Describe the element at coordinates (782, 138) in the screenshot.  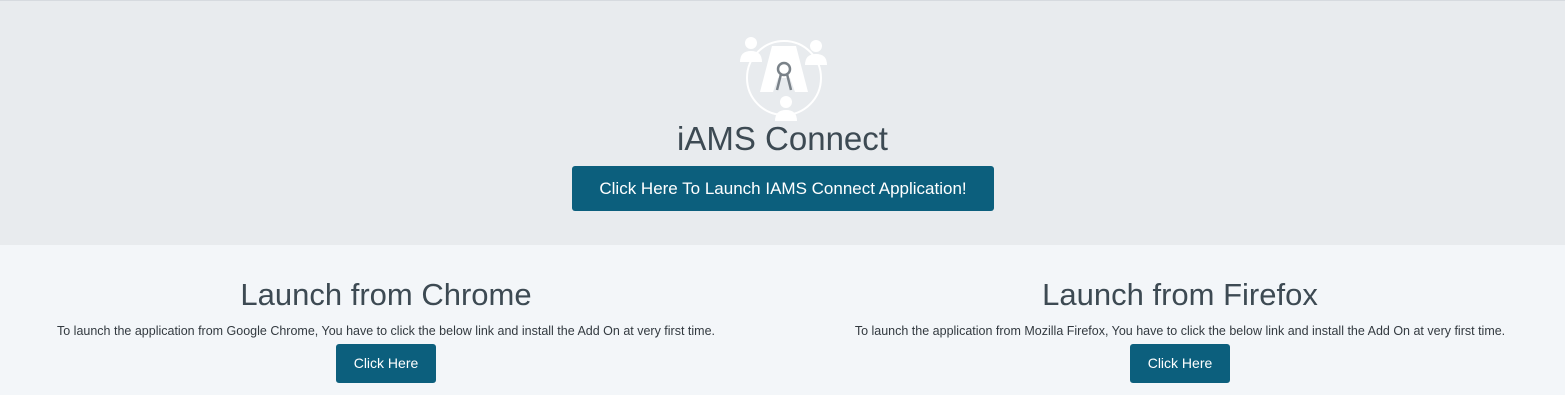
I see `app-title: iAMS Connect` at that location.